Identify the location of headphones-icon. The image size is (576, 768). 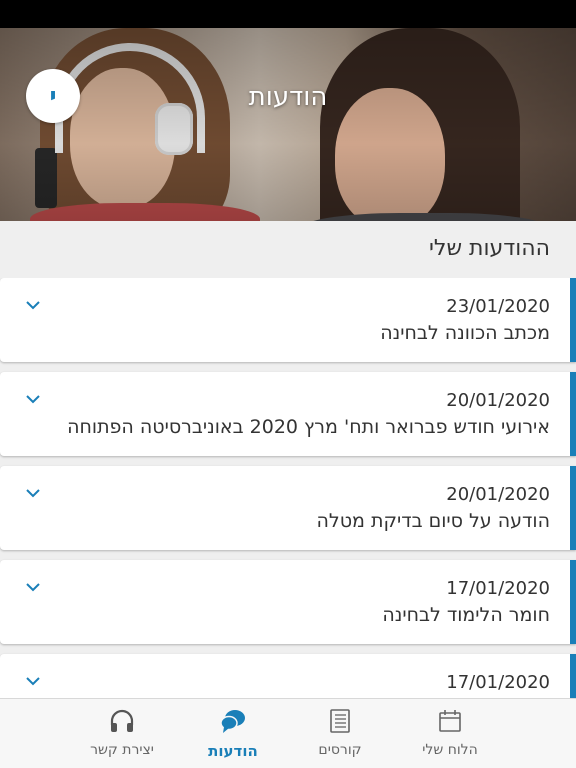
(122, 720).